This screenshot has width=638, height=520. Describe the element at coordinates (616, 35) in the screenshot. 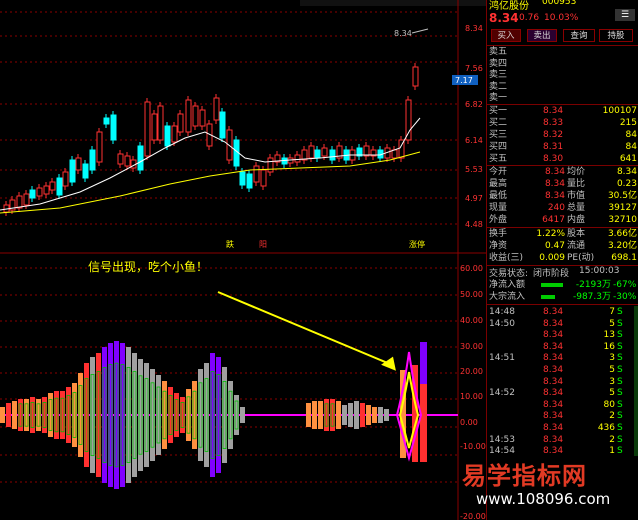

I see `hold-button: 持股` at that location.